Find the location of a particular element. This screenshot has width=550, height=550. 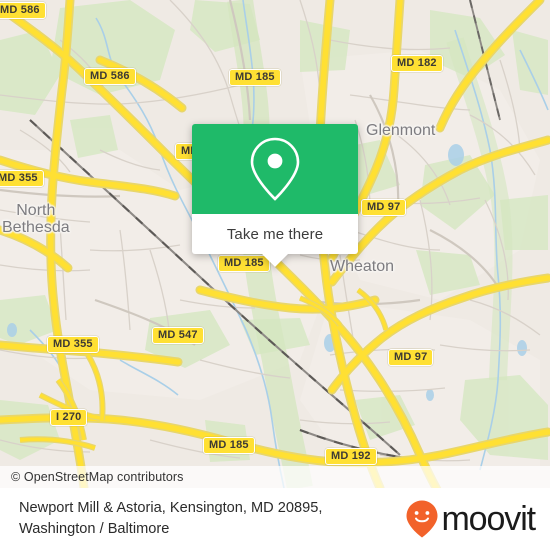

road-shield-md355-a: MD 355 is located at coordinates (22, 178).